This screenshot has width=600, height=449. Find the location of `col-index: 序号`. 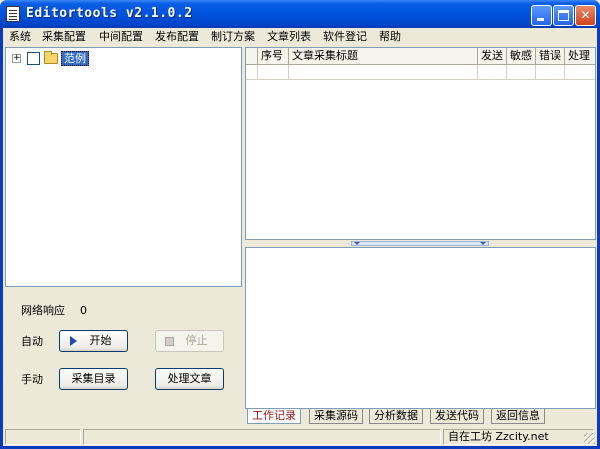

col-index: 序号 is located at coordinates (273, 56).